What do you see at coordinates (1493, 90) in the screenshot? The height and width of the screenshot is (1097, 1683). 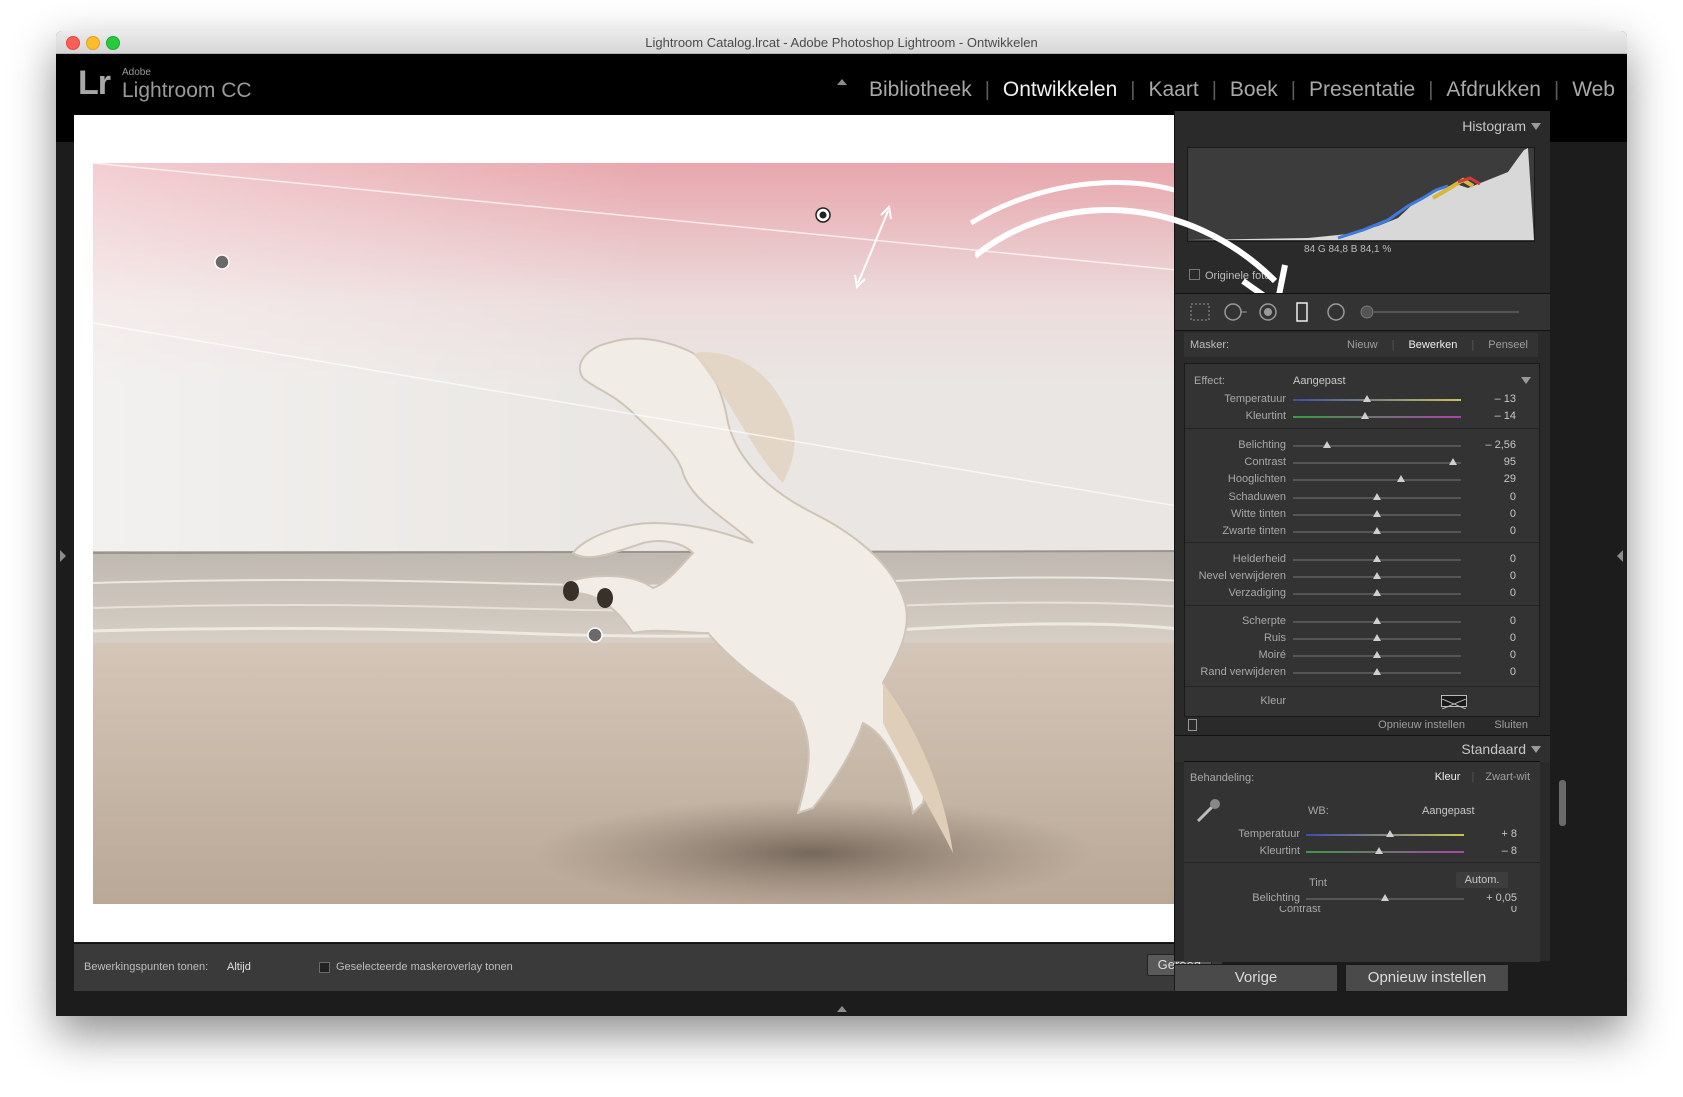 I see `module-print: Afdrukken` at bounding box center [1493, 90].